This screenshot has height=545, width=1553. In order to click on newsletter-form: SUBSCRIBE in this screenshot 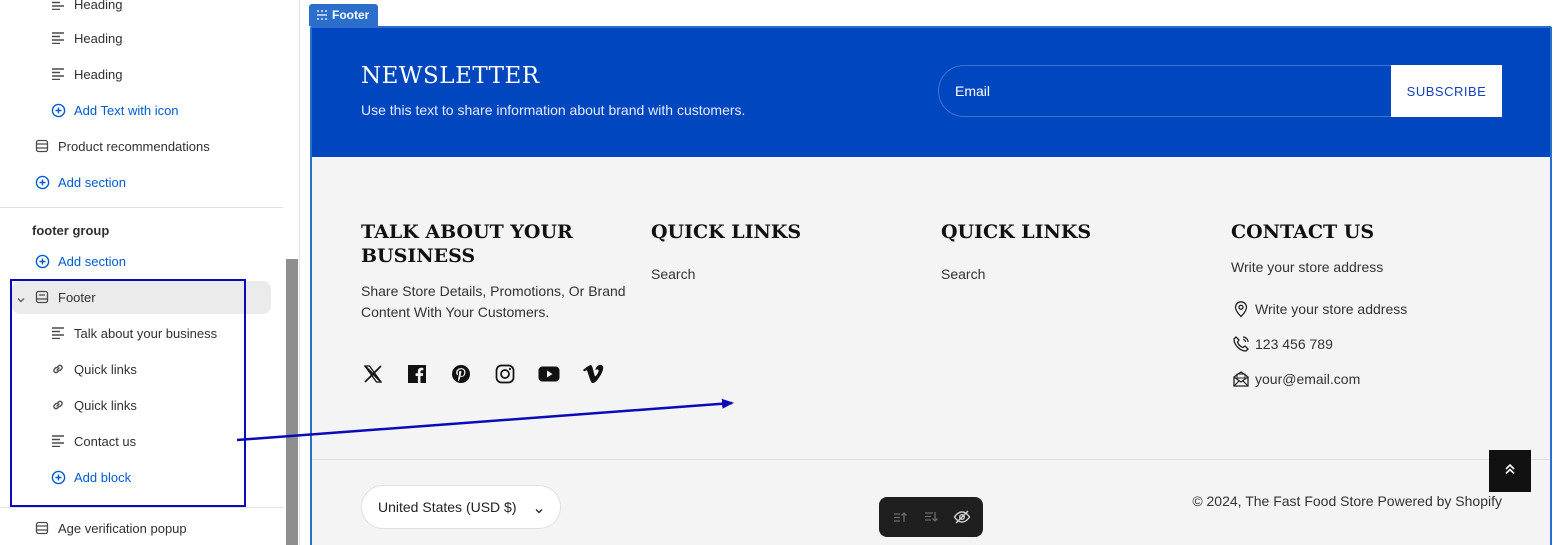, I will do `click(1220, 91)`.